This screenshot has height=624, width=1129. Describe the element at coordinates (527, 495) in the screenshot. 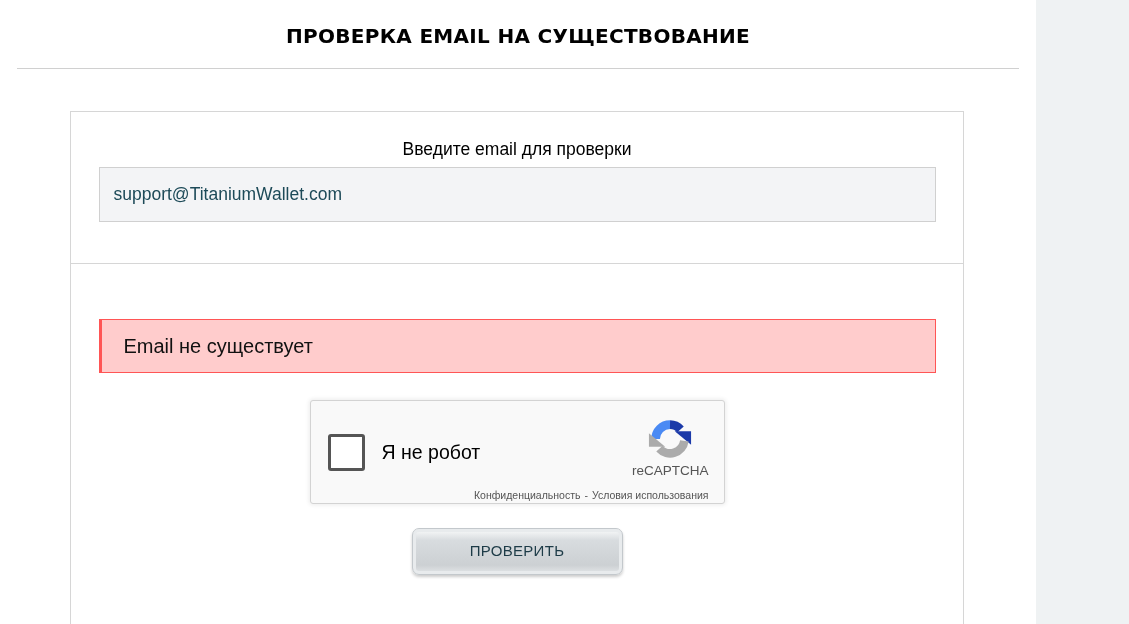

I see `captcha-link: Конфиденциальность` at that location.